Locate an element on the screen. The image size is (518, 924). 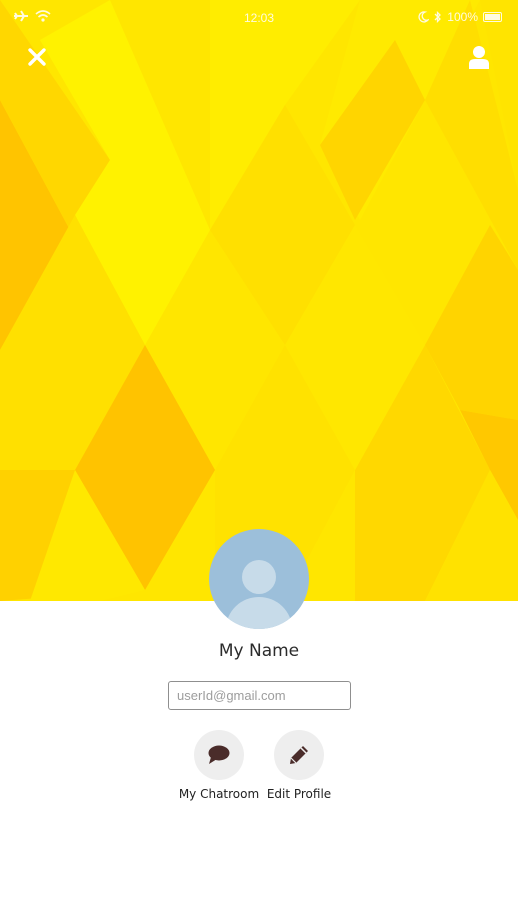
battery-icon is located at coordinates (492, 17).